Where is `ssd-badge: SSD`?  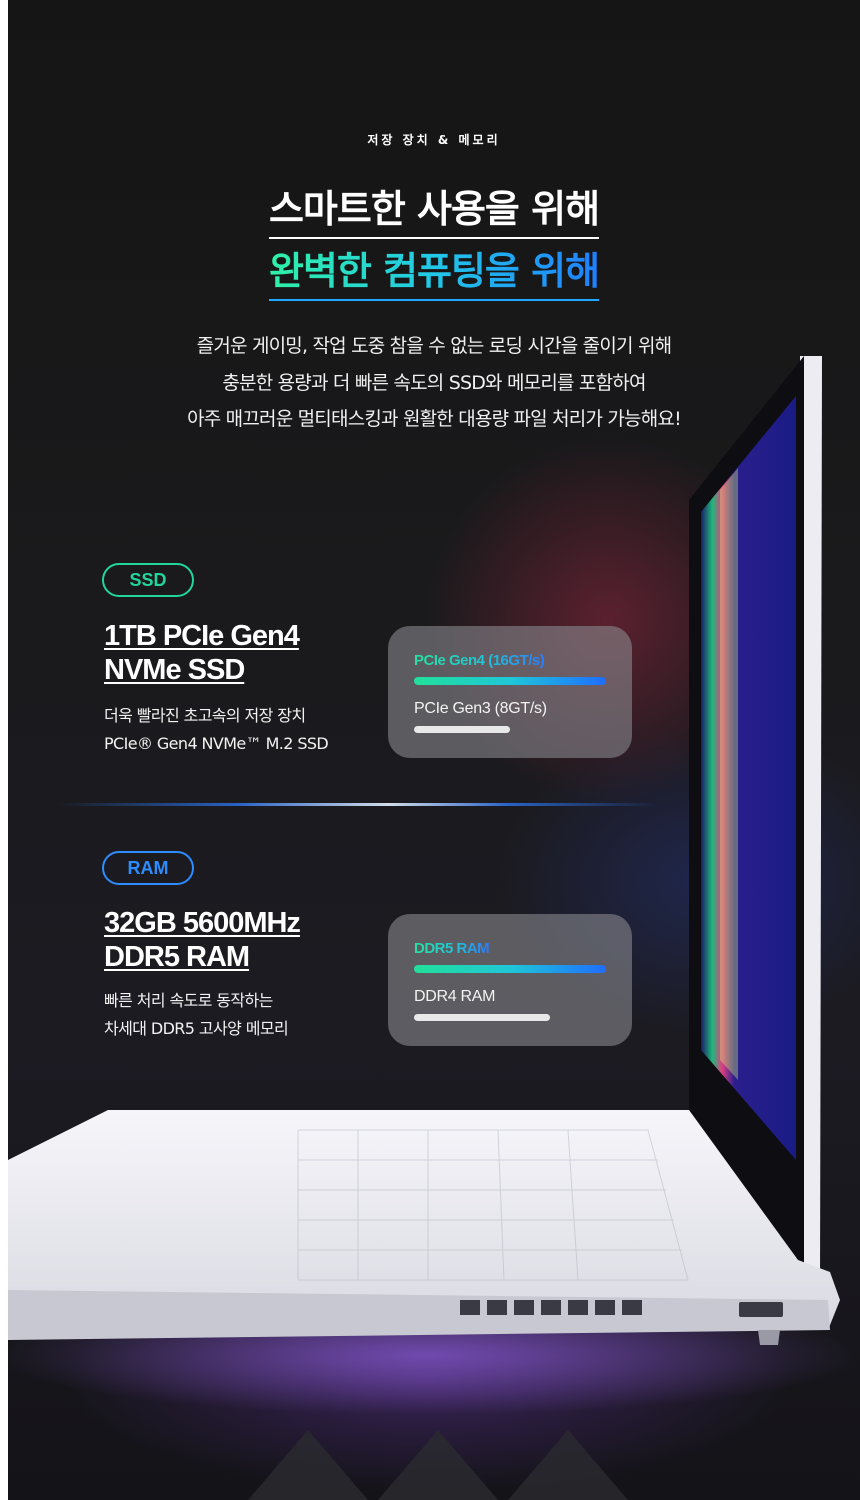
ssd-badge: SSD is located at coordinates (148, 580).